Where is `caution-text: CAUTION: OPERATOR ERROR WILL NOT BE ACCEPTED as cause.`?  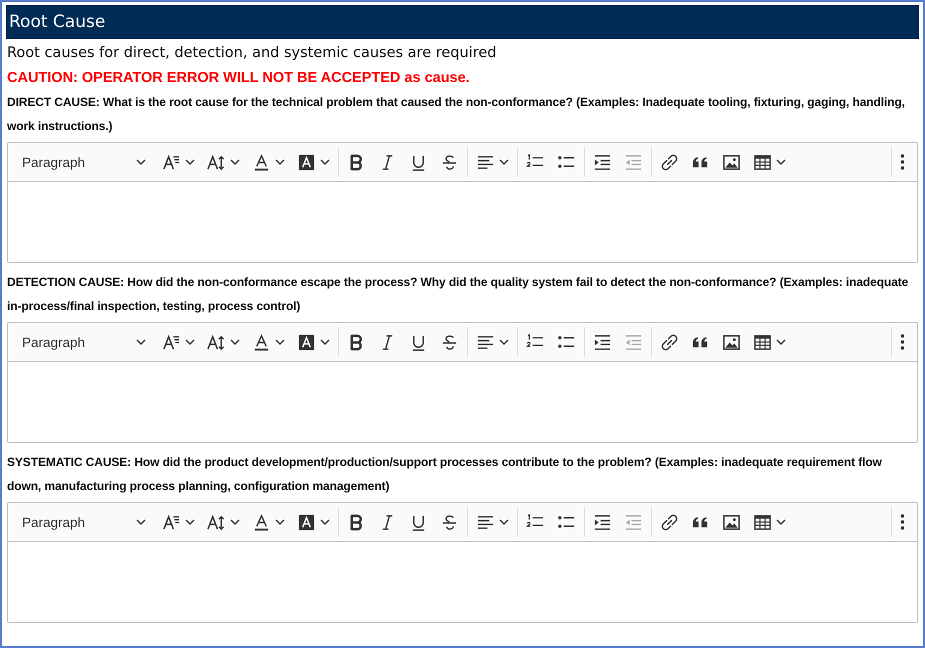 caution-text: CAUTION: OPERATOR ERROR WILL NOT BE ACCEPTED as cause. is located at coordinates (239, 78).